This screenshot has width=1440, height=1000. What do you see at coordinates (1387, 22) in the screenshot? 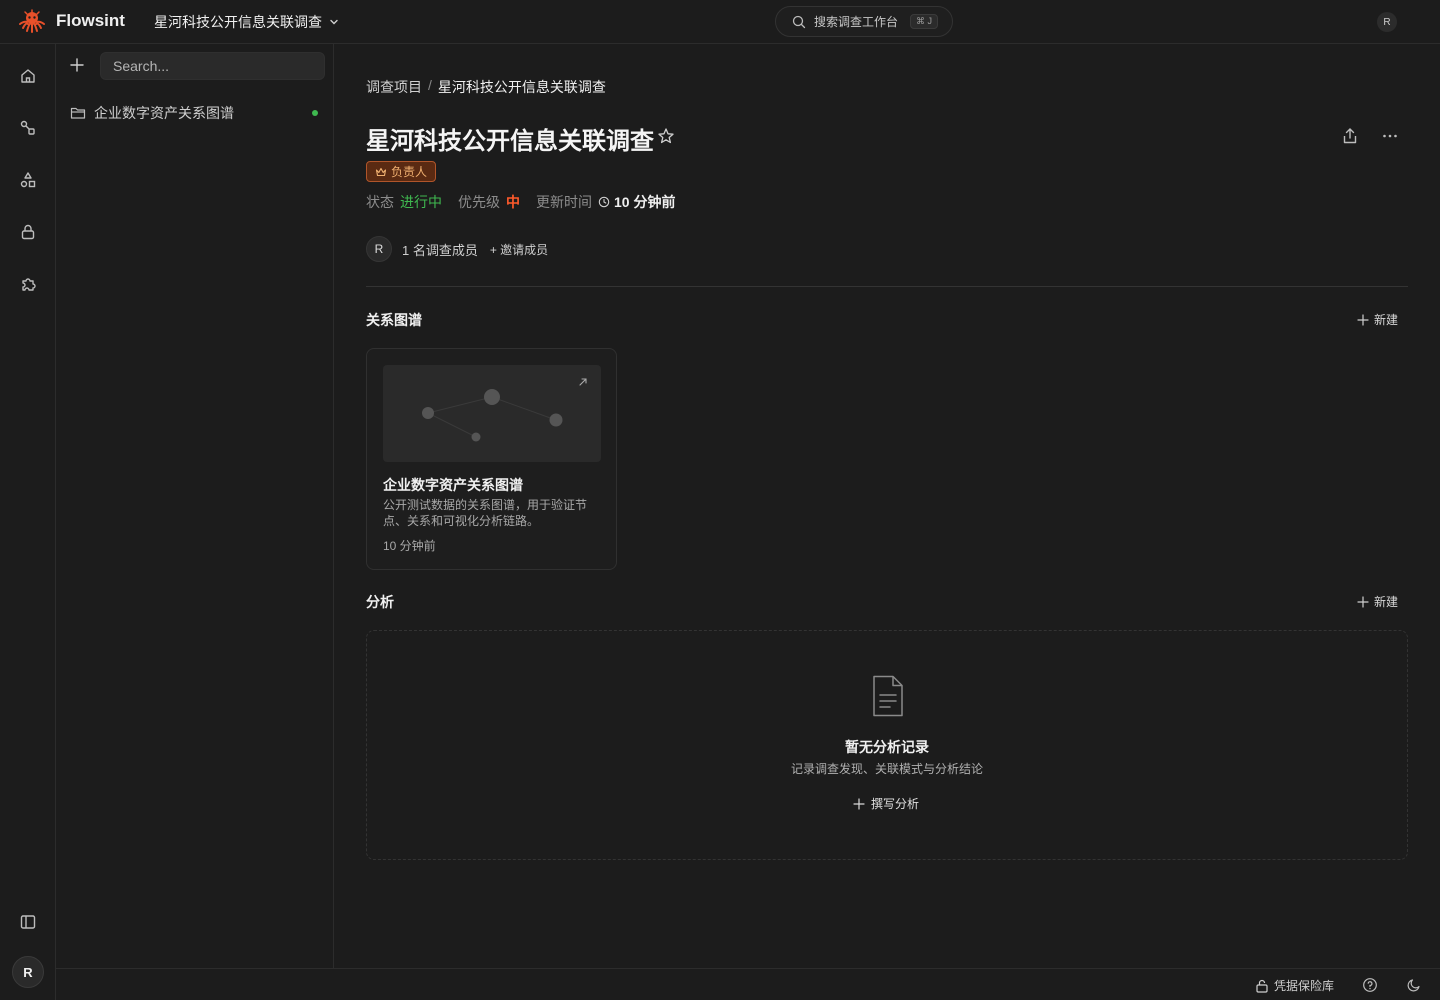
I see `user-avatar: R` at bounding box center [1387, 22].